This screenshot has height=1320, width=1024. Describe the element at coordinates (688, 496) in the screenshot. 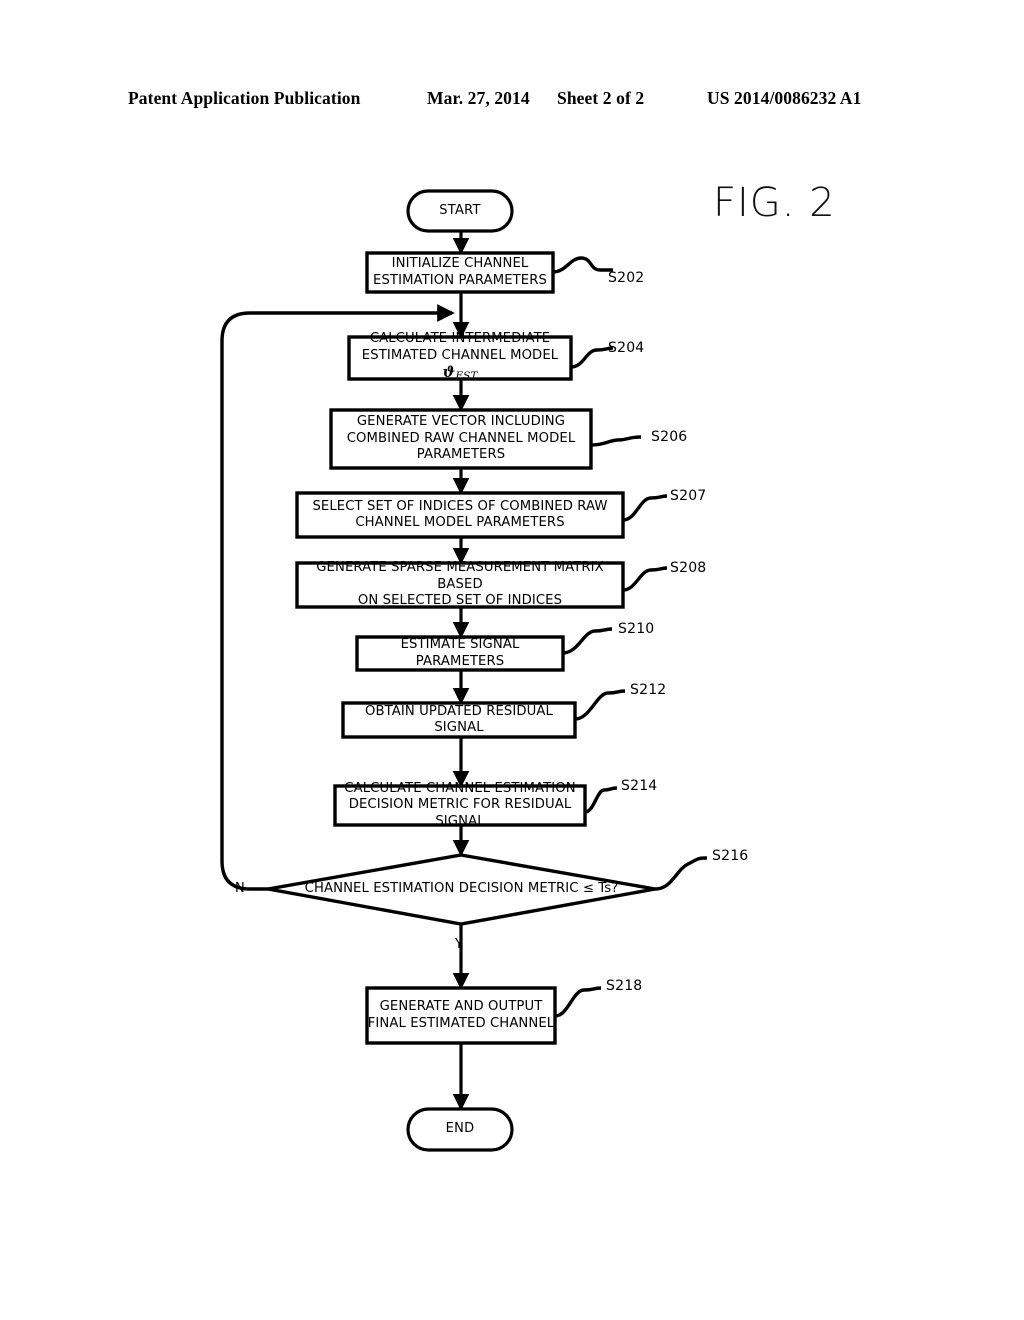

I see `step-label-s207: S207` at that location.